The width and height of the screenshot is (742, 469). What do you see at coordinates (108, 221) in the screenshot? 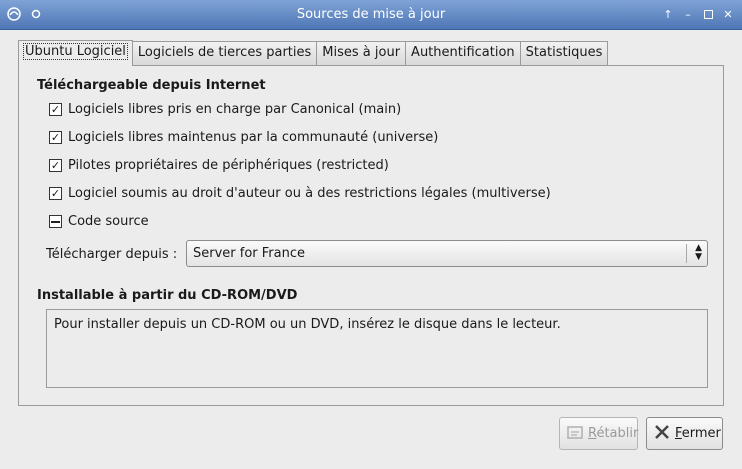
I see `check-label: Code source` at bounding box center [108, 221].